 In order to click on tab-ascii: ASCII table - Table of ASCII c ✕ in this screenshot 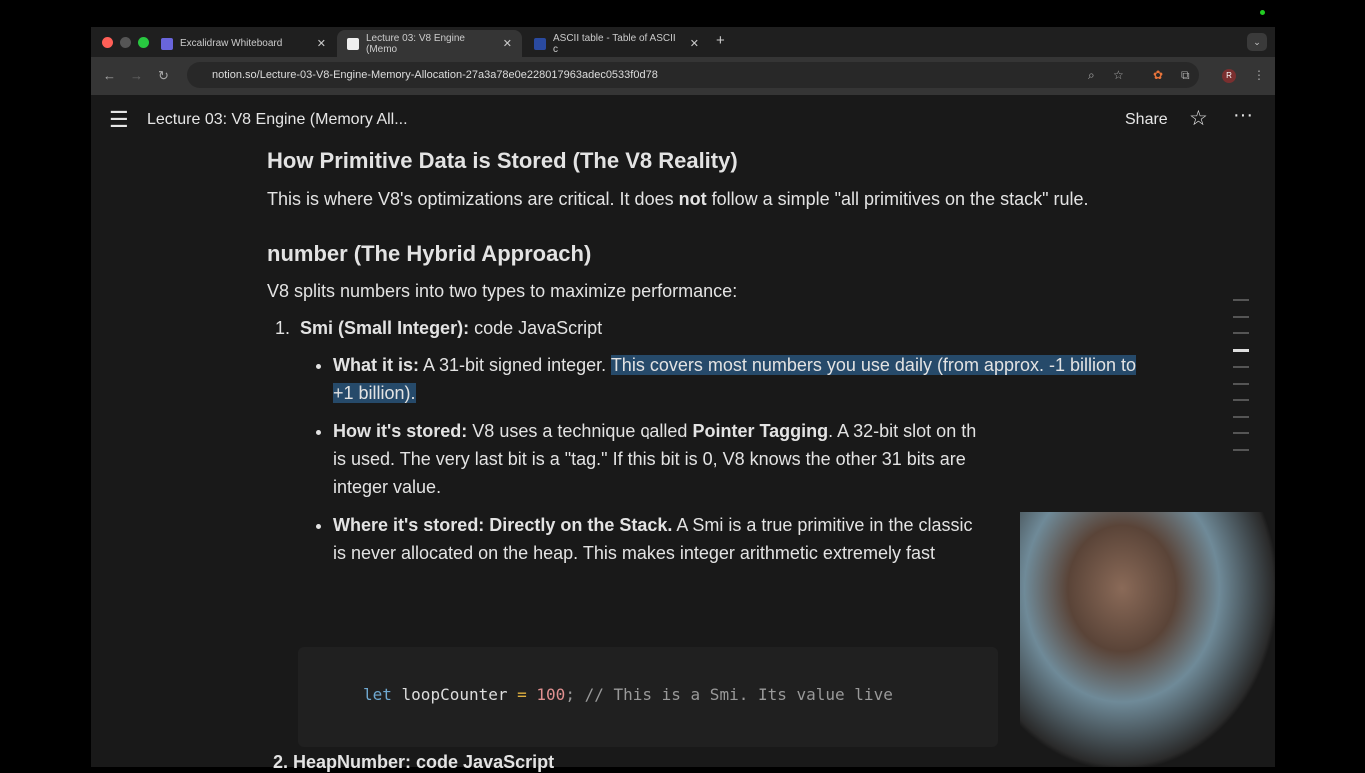, I will do `click(616, 43)`.